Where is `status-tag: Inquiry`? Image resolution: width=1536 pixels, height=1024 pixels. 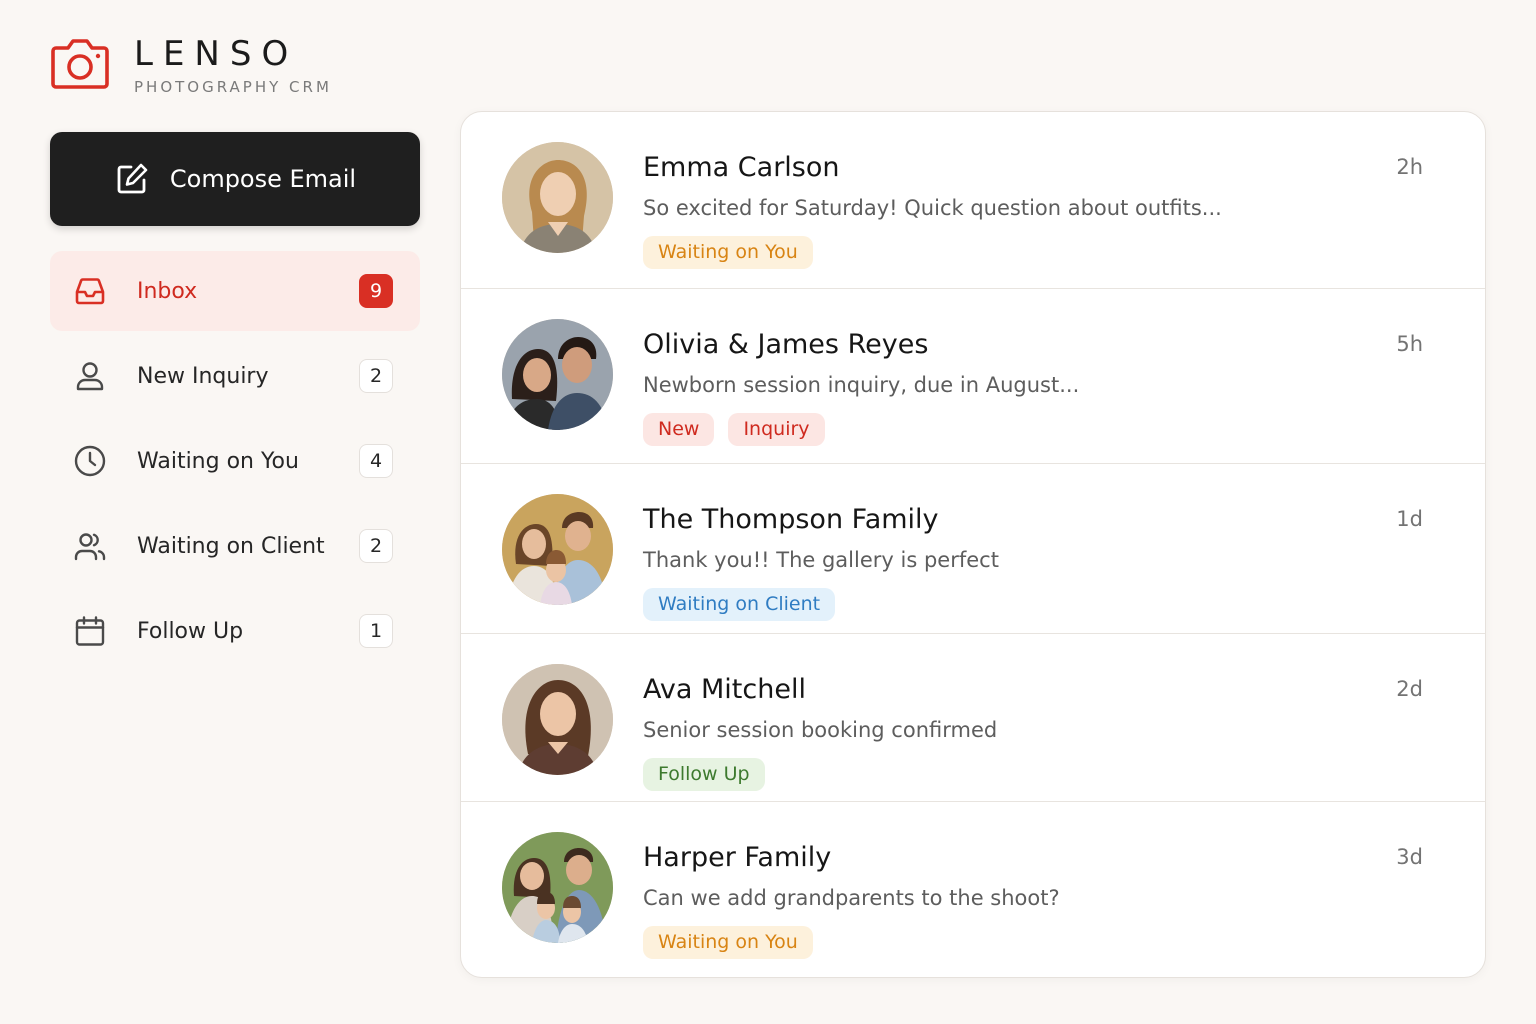
status-tag: Inquiry is located at coordinates (776, 429).